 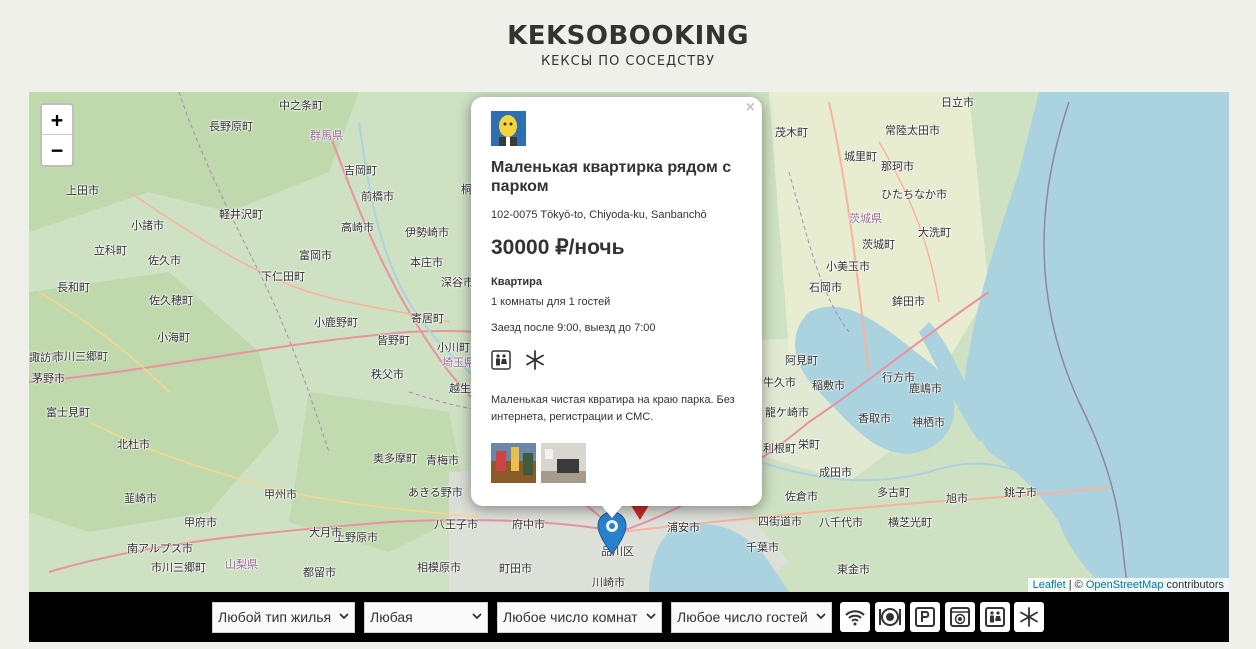 What do you see at coordinates (848, 266) in the screenshot?
I see `map-label-omitama: 小美玉市` at bounding box center [848, 266].